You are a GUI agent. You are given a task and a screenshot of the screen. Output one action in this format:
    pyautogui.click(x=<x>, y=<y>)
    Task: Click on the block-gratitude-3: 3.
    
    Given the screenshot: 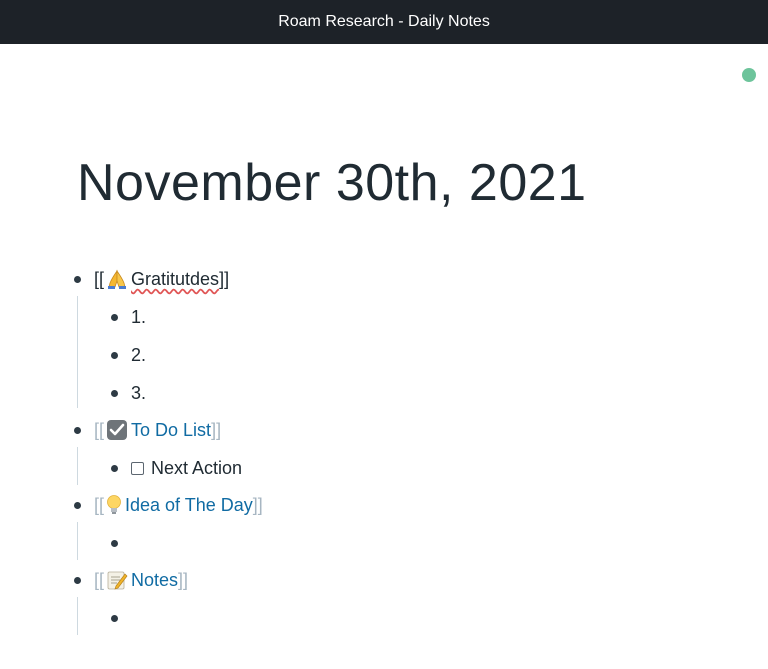 What is the action you would take?
    pyautogui.click(x=128, y=393)
    